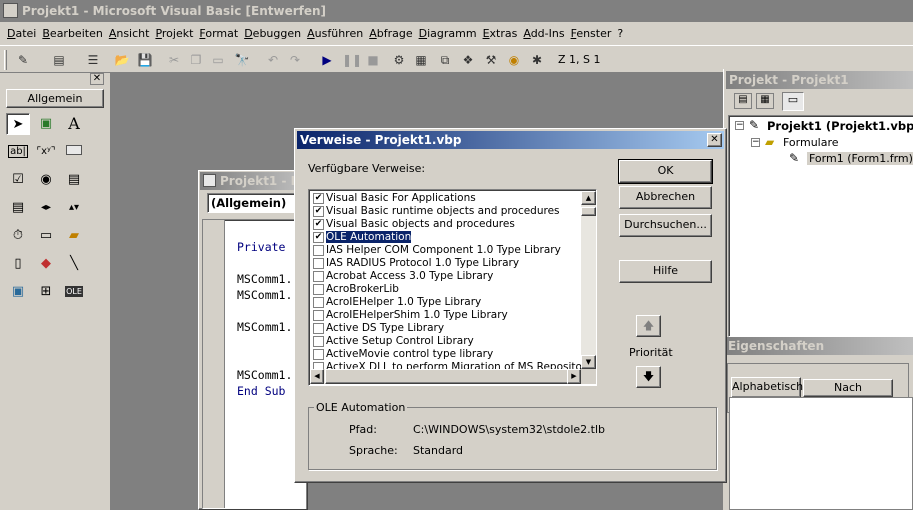 This screenshot has width=913, height=510. What do you see at coordinates (93, 60) in the screenshot?
I see `menu-editor-icon: ☰` at bounding box center [93, 60].